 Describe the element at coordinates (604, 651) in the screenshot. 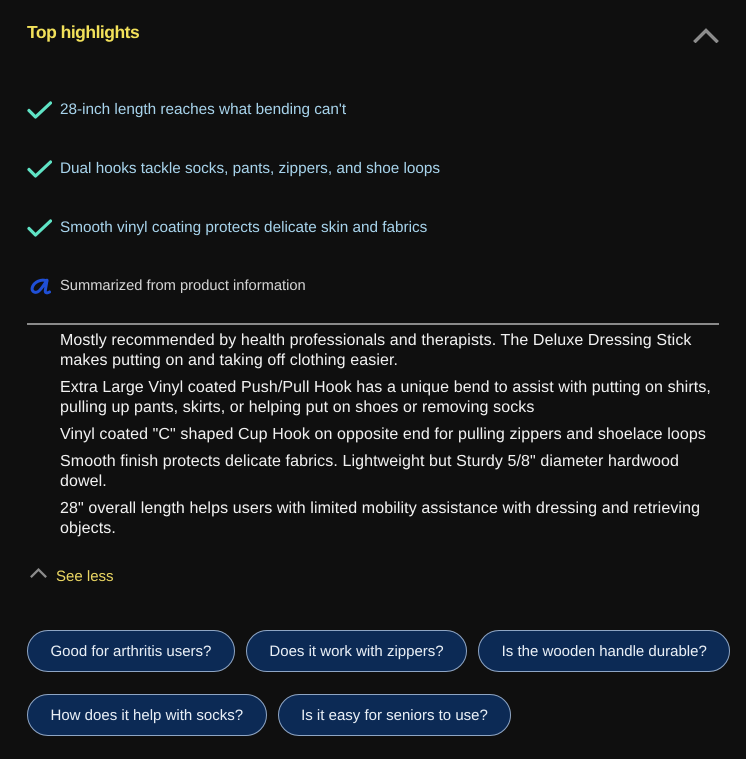

I see `question-chip: Is the wooden handle durable?` at that location.